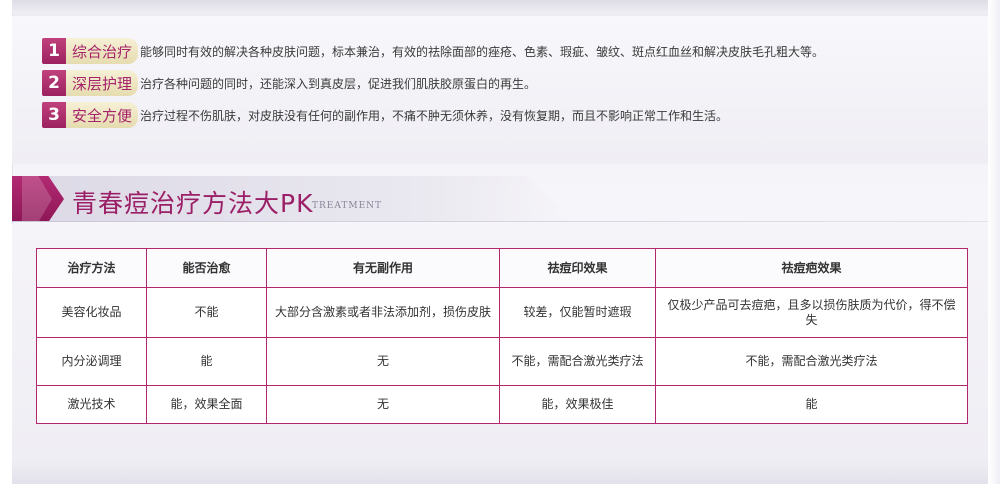 The image size is (1000, 484). Describe the element at coordinates (347, 206) in the screenshot. I see `section-subtitle: TREATMENT` at that location.